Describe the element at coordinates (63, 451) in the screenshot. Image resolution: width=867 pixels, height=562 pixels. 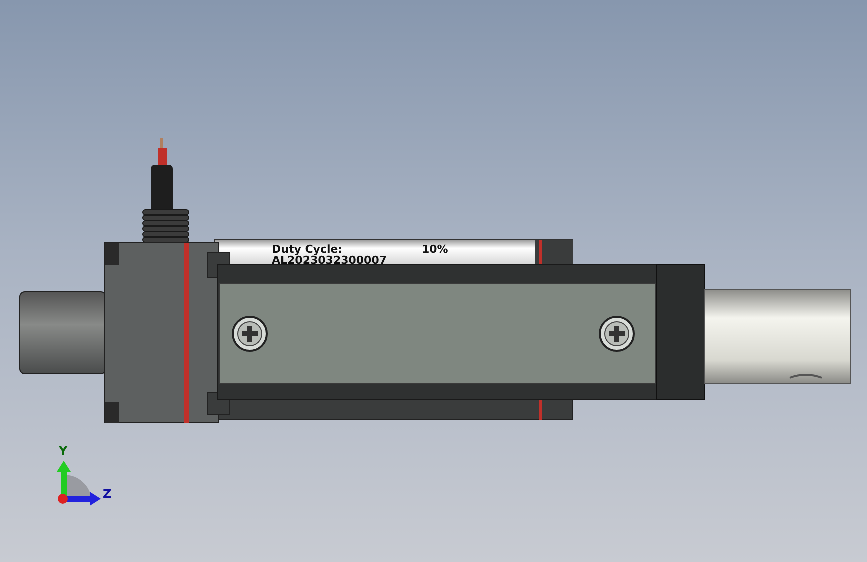
I see `axis-label: Y` at that location.